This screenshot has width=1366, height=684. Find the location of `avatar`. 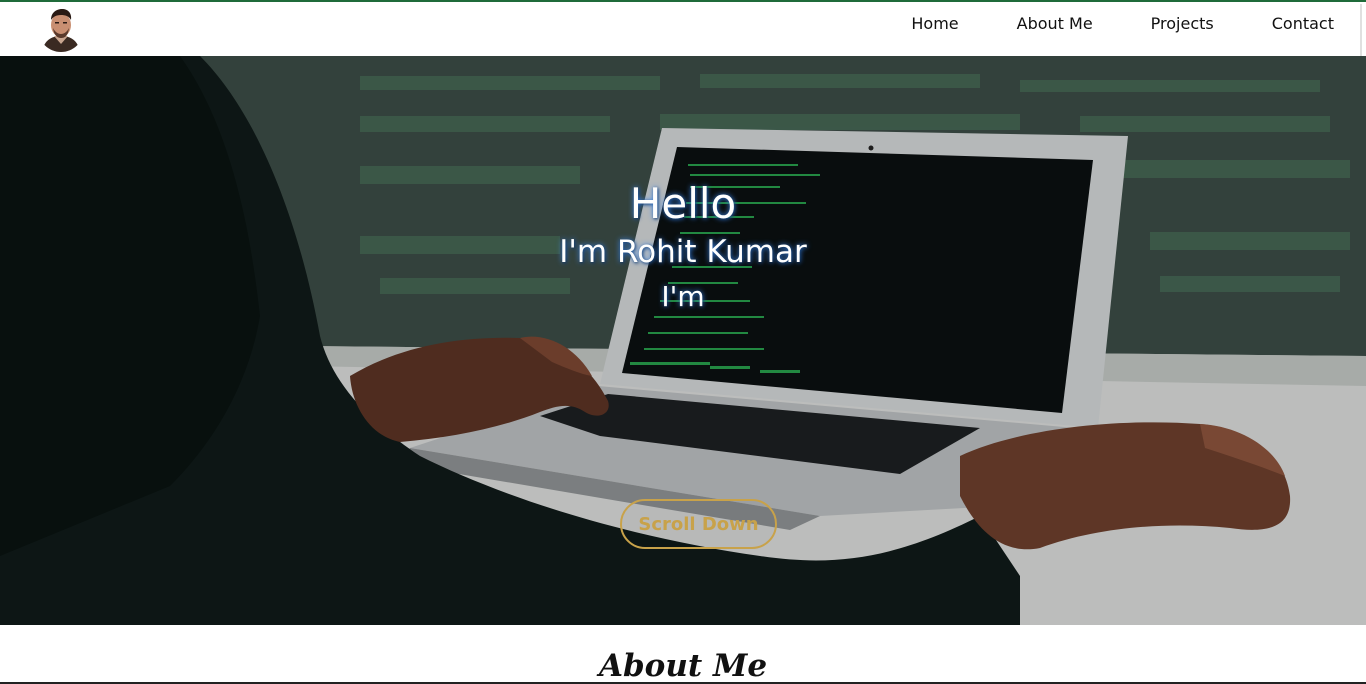

avatar is located at coordinates (61, 29).